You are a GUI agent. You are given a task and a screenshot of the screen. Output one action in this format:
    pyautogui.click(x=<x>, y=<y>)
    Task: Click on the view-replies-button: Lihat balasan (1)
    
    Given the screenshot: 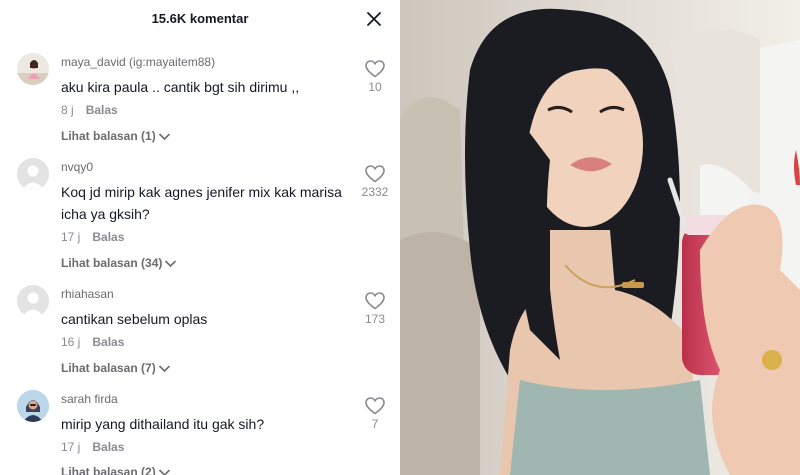 What is the action you would take?
    pyautogui.click(x=115, y=136)
    